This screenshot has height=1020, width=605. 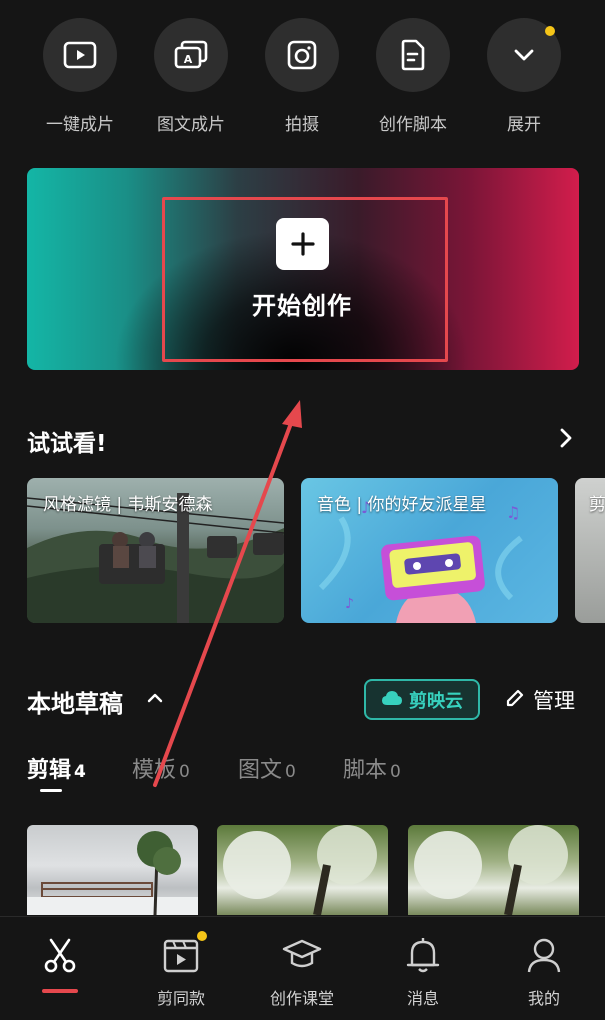 I want to click on quick-action-script: 创作脚本, so click(x=413, y=76).